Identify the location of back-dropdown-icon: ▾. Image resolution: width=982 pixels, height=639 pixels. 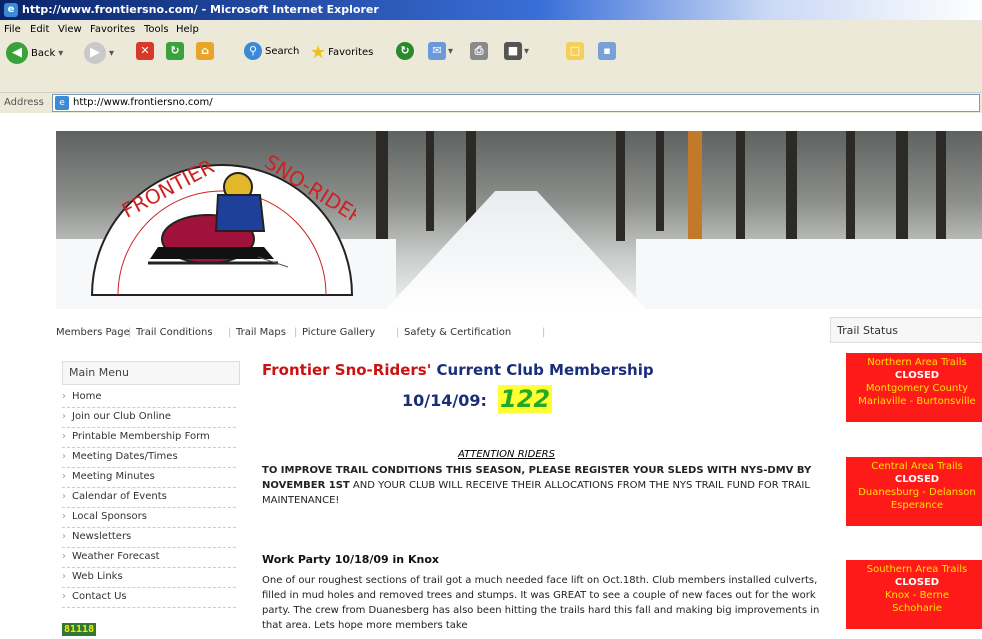
(61, 53).